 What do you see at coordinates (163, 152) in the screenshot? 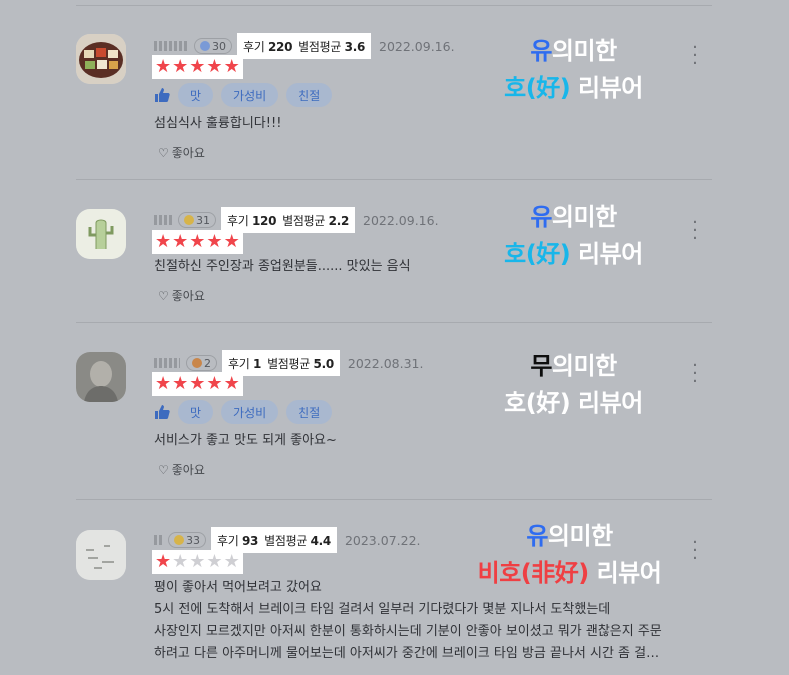
I see `heart-icon: ♡` at bounding box center [163, 152].